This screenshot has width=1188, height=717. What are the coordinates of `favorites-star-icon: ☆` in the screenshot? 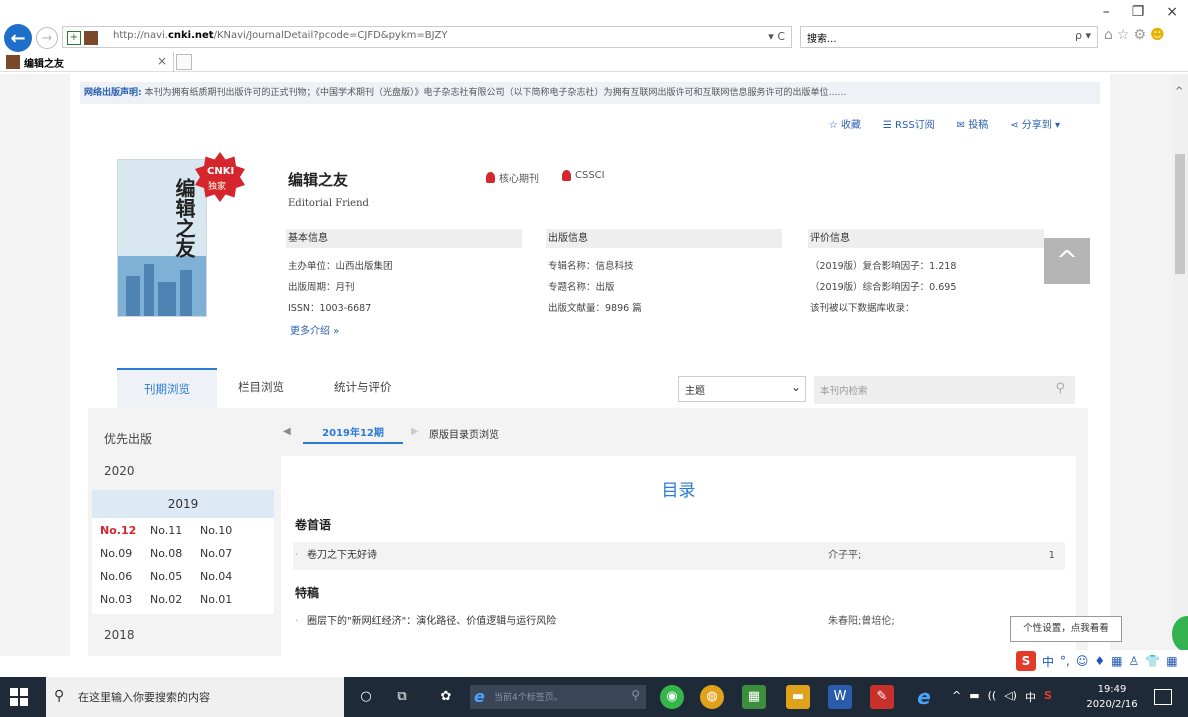 It's located at (1123, 35).